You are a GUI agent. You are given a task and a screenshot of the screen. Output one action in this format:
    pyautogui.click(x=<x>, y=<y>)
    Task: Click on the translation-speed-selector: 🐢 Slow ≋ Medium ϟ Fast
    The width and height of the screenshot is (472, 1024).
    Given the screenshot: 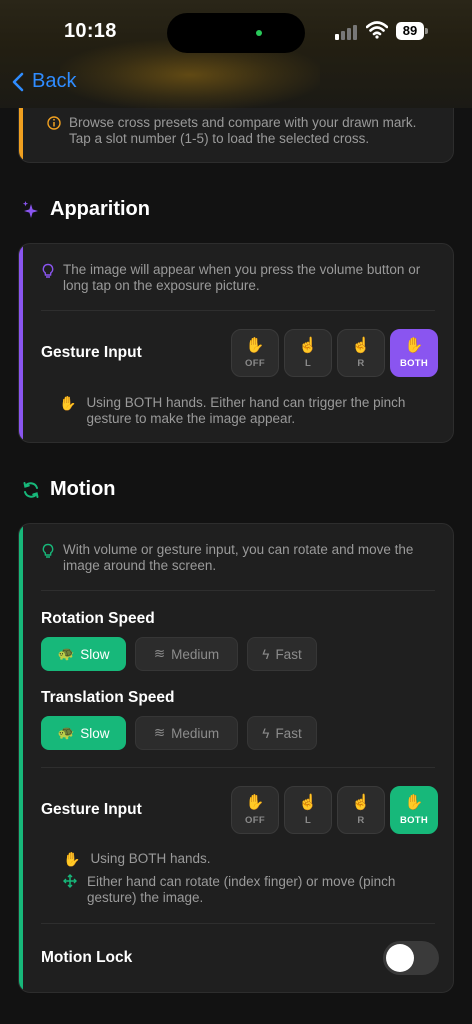 What is the action you would take?
    pyautogui.click(x=183, y=733)
    